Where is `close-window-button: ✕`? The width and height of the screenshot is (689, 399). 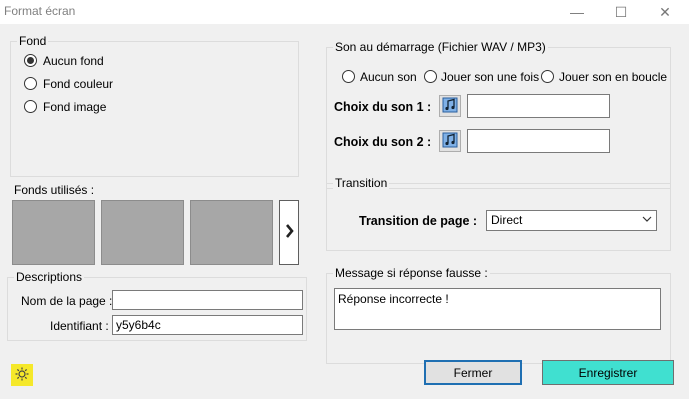 close-window-button: ✕ is located at coordinates (665, 12).